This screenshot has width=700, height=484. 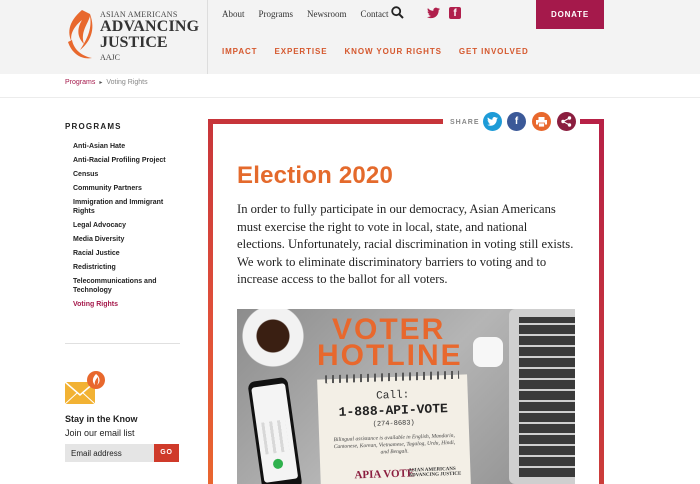 I want to click on breadcrumb-divider, so click(x=350, y=97).